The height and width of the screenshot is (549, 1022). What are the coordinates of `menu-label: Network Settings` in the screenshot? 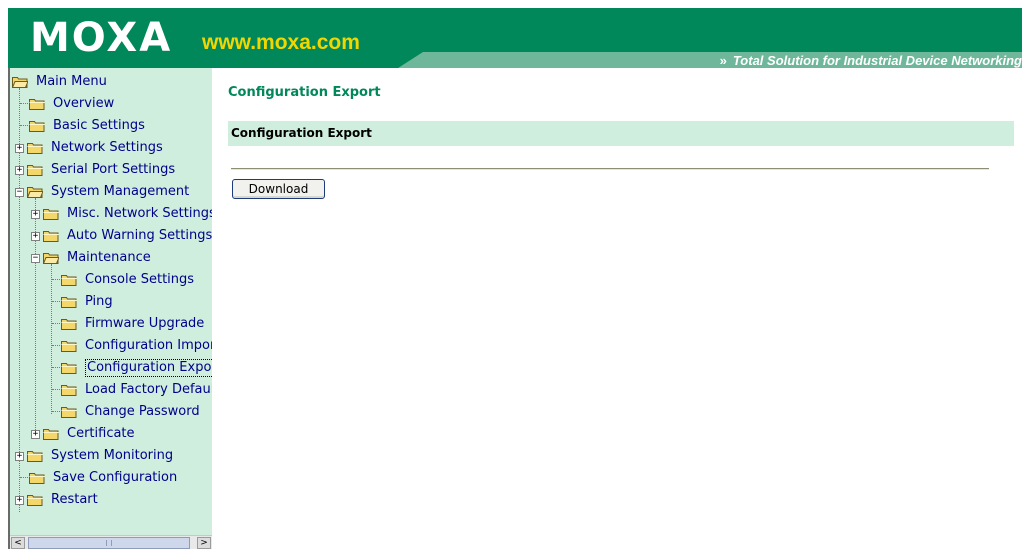 It's located at (107, 147).